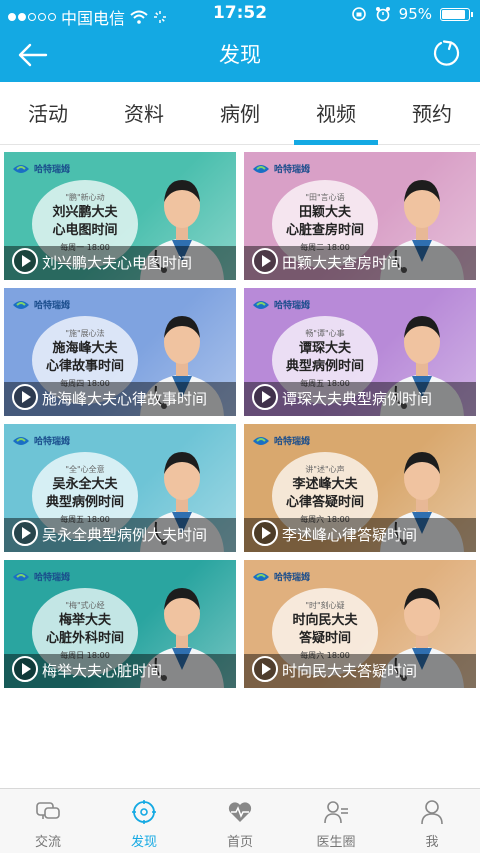 Image resolution: width=480 pixels, height=853 pixels. Describe the element at coordinates (360, 624) in the screenshot. I see `video-card: 哈特瑞姆 "时"刻心疑 时向民大夫 答疑时间 每周六 18:00 时向民大夫答疑时间` at that location.